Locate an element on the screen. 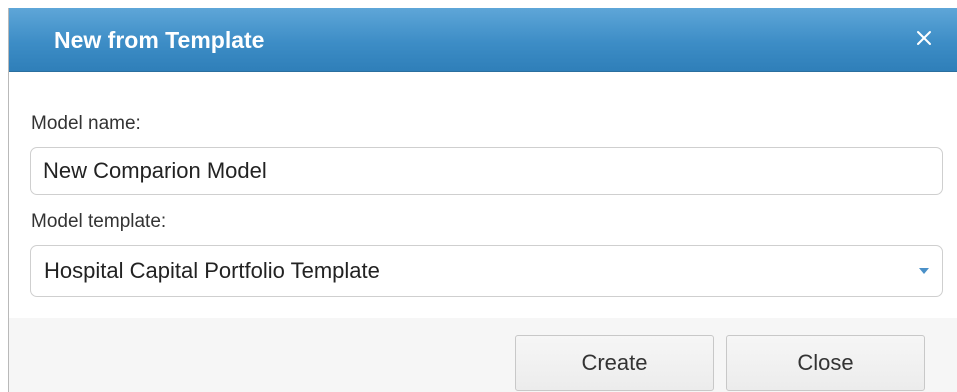  model-template-label: Model template: is located at coordinates (99, 221).